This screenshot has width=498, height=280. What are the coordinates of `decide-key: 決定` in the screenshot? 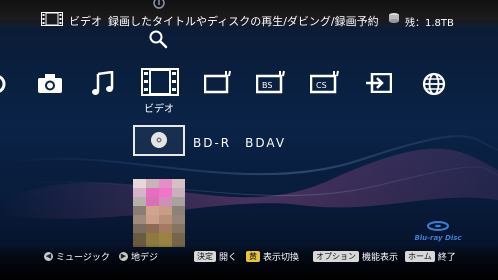 It's located at (205, 256).